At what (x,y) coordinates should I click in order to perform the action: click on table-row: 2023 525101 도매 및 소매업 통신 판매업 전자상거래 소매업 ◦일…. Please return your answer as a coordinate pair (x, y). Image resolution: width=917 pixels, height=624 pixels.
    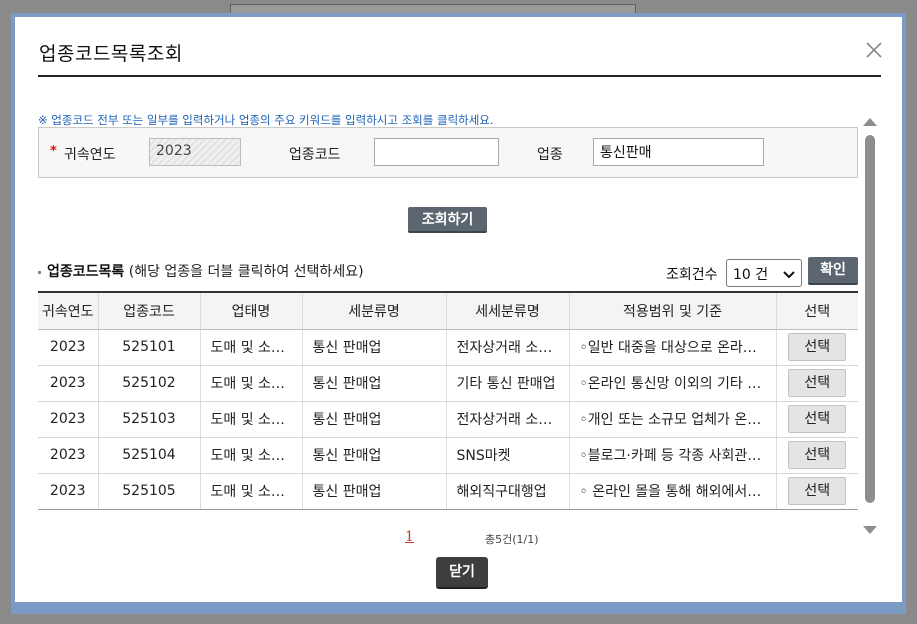
    Looking at the image, I should click on (448, 347).